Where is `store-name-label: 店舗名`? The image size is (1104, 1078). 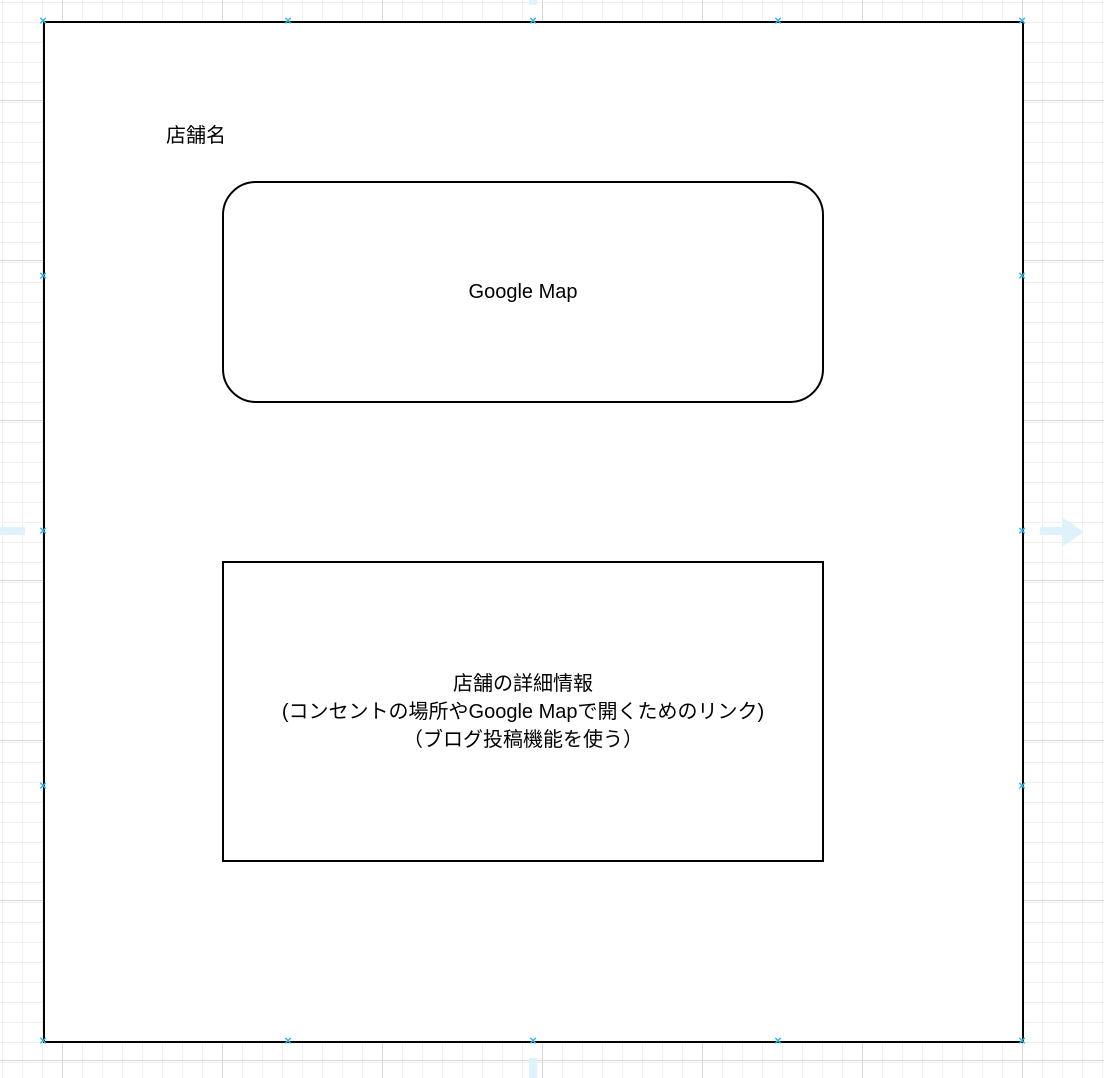
store-name-label: 店舗名 is located at coordinates (196, 133).